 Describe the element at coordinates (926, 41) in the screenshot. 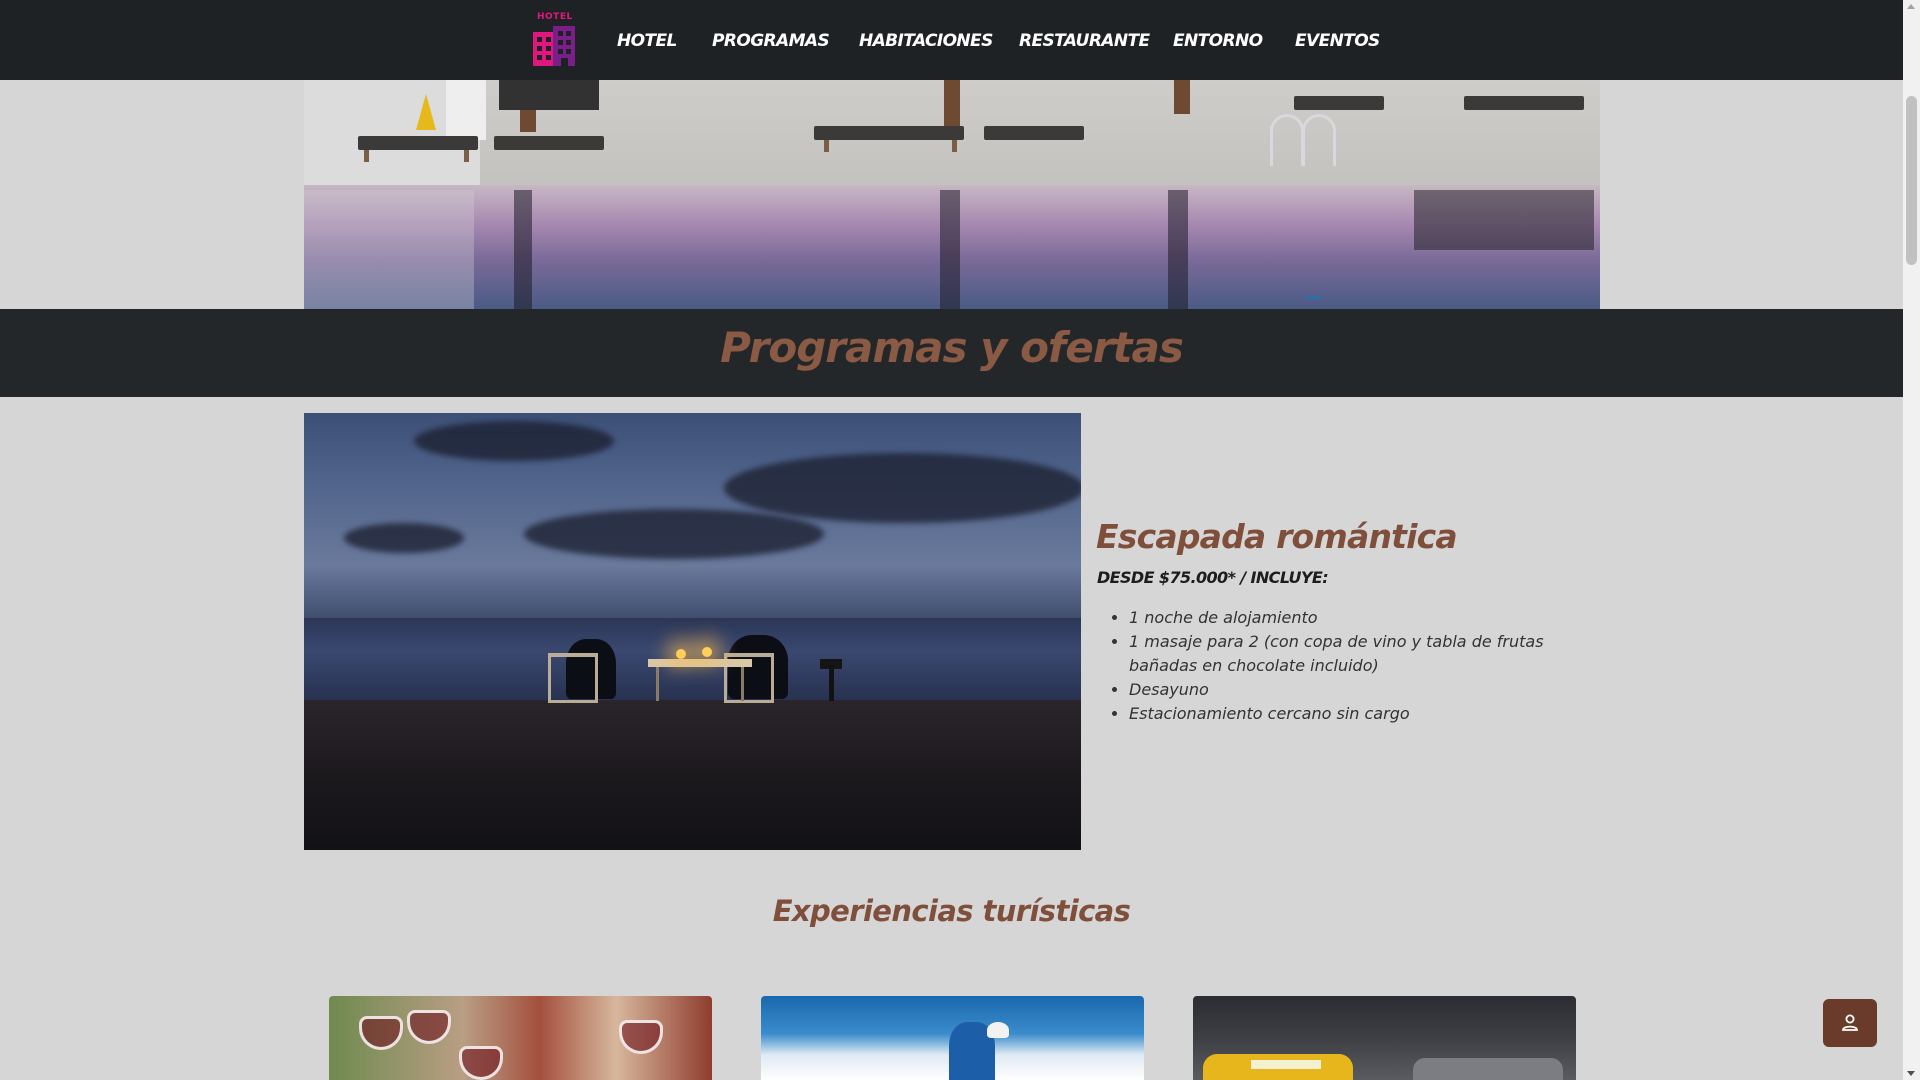

I see `nav-habitaciones: HABITACIONES` at that location.